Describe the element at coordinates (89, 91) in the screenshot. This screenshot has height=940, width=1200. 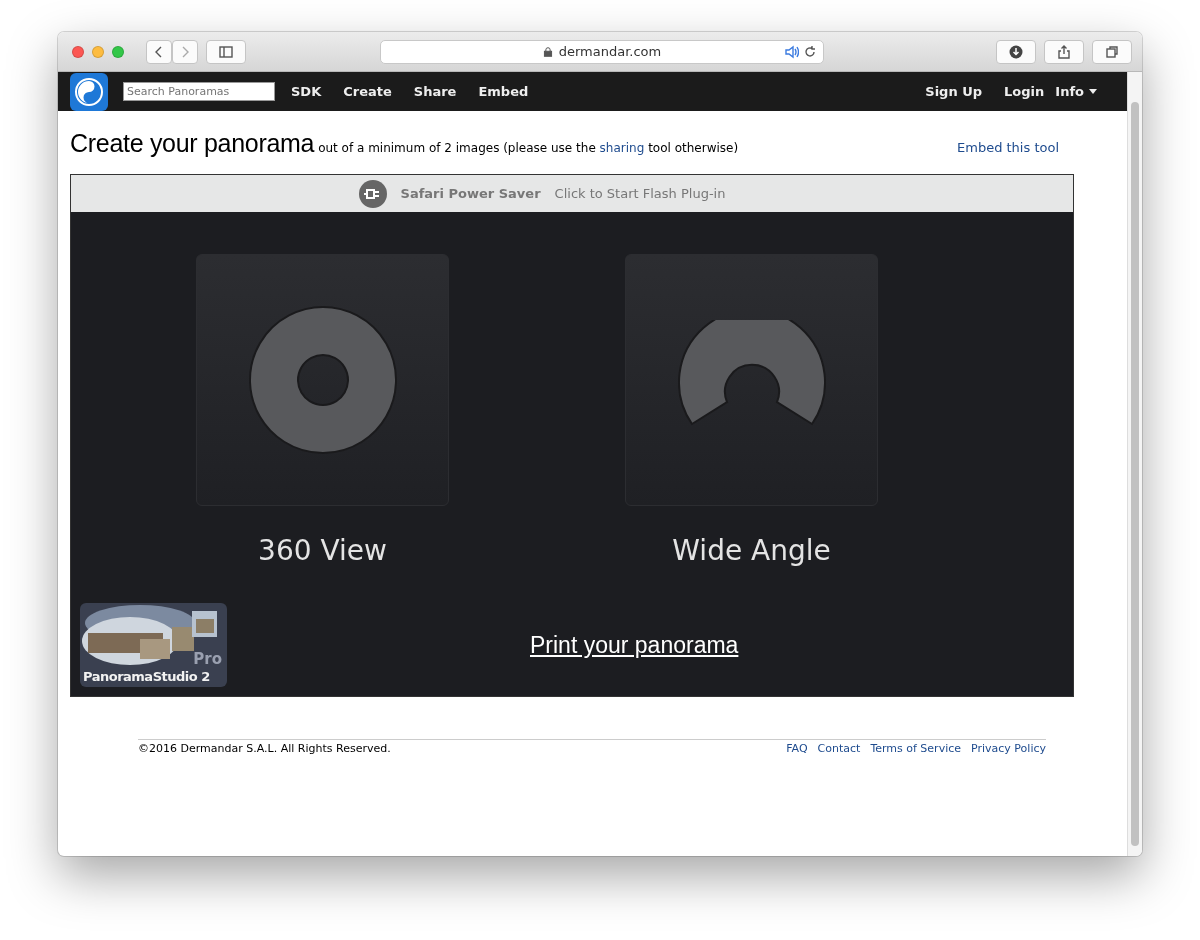
I see `logo-icon` at that location.